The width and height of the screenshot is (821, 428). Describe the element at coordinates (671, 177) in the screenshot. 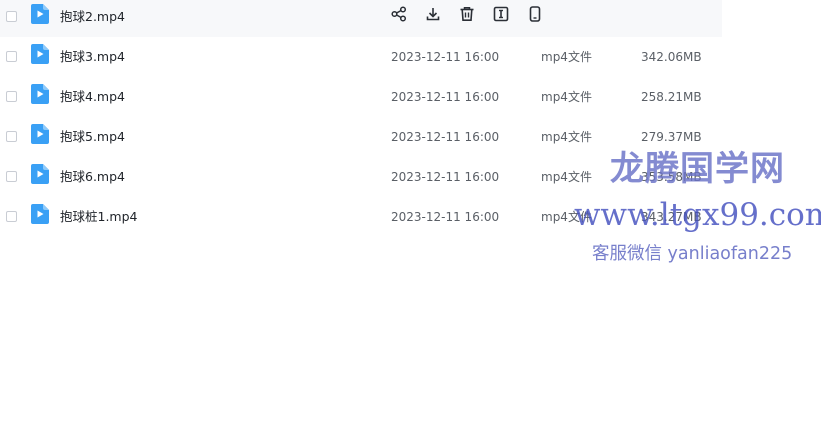

I see `file-size: 353.58MB` at that location.